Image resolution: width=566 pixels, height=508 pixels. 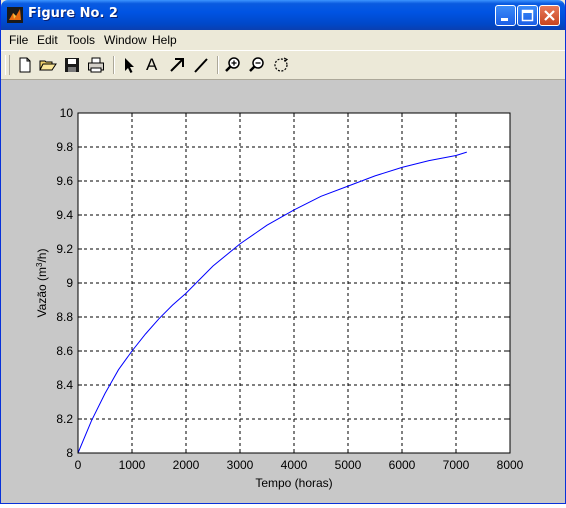 What do you see at coordinates (283, 40) in the screenshot?
I see `menu-bar: File Edit Tools Window Help` at bounding box center [283, 40].